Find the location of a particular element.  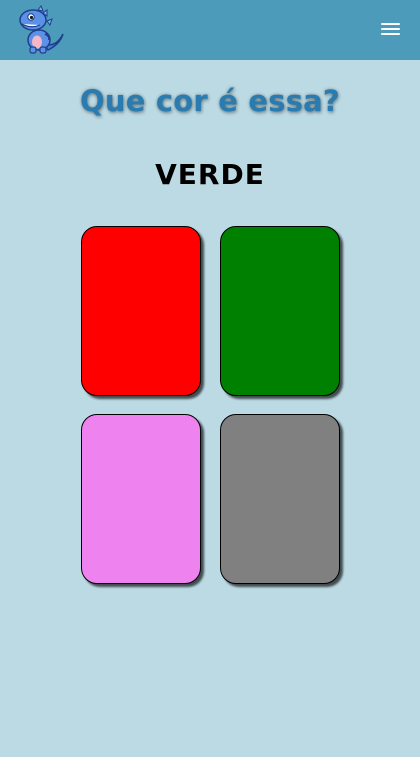

hamburger-menu-icon is located at coordinates (390, 29).